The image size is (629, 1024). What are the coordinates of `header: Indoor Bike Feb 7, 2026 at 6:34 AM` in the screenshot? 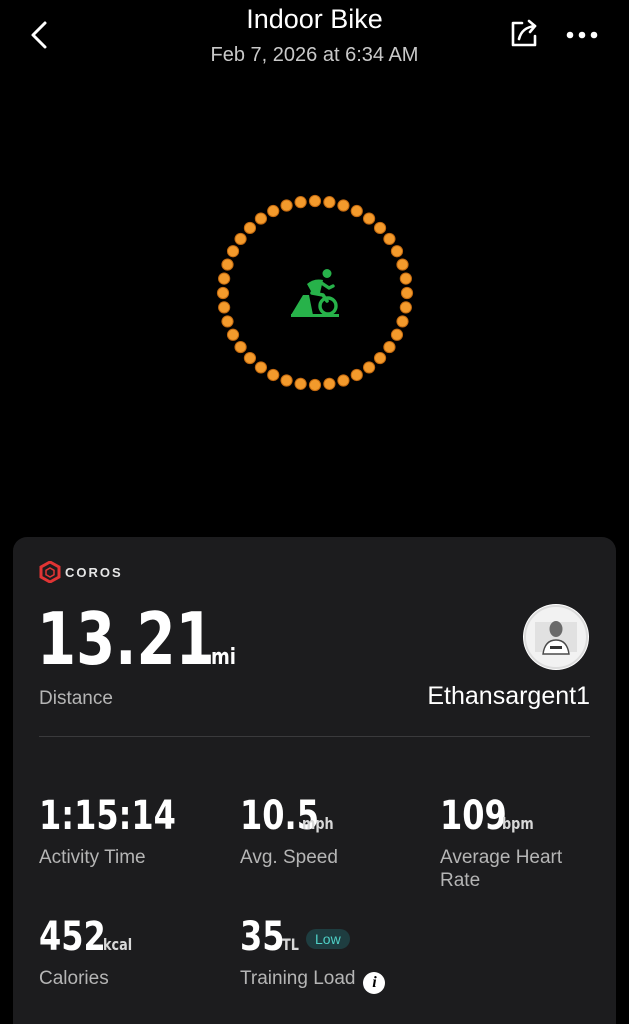 It's located at (314, 40).